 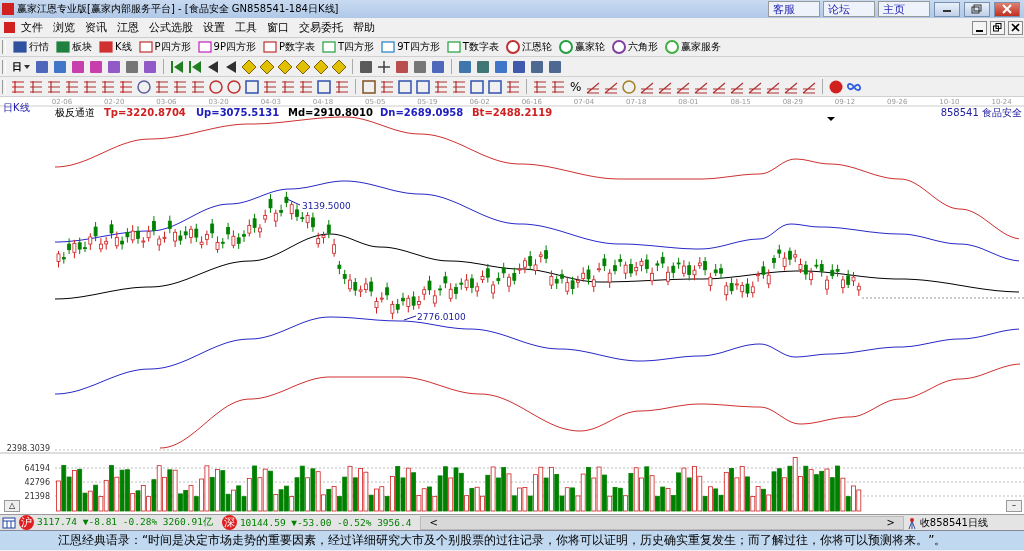 What do you see at coordinates (441, 317) in the screenshot?
I see `low-price-label: 2776.0100` at bounding box center [441, 317].